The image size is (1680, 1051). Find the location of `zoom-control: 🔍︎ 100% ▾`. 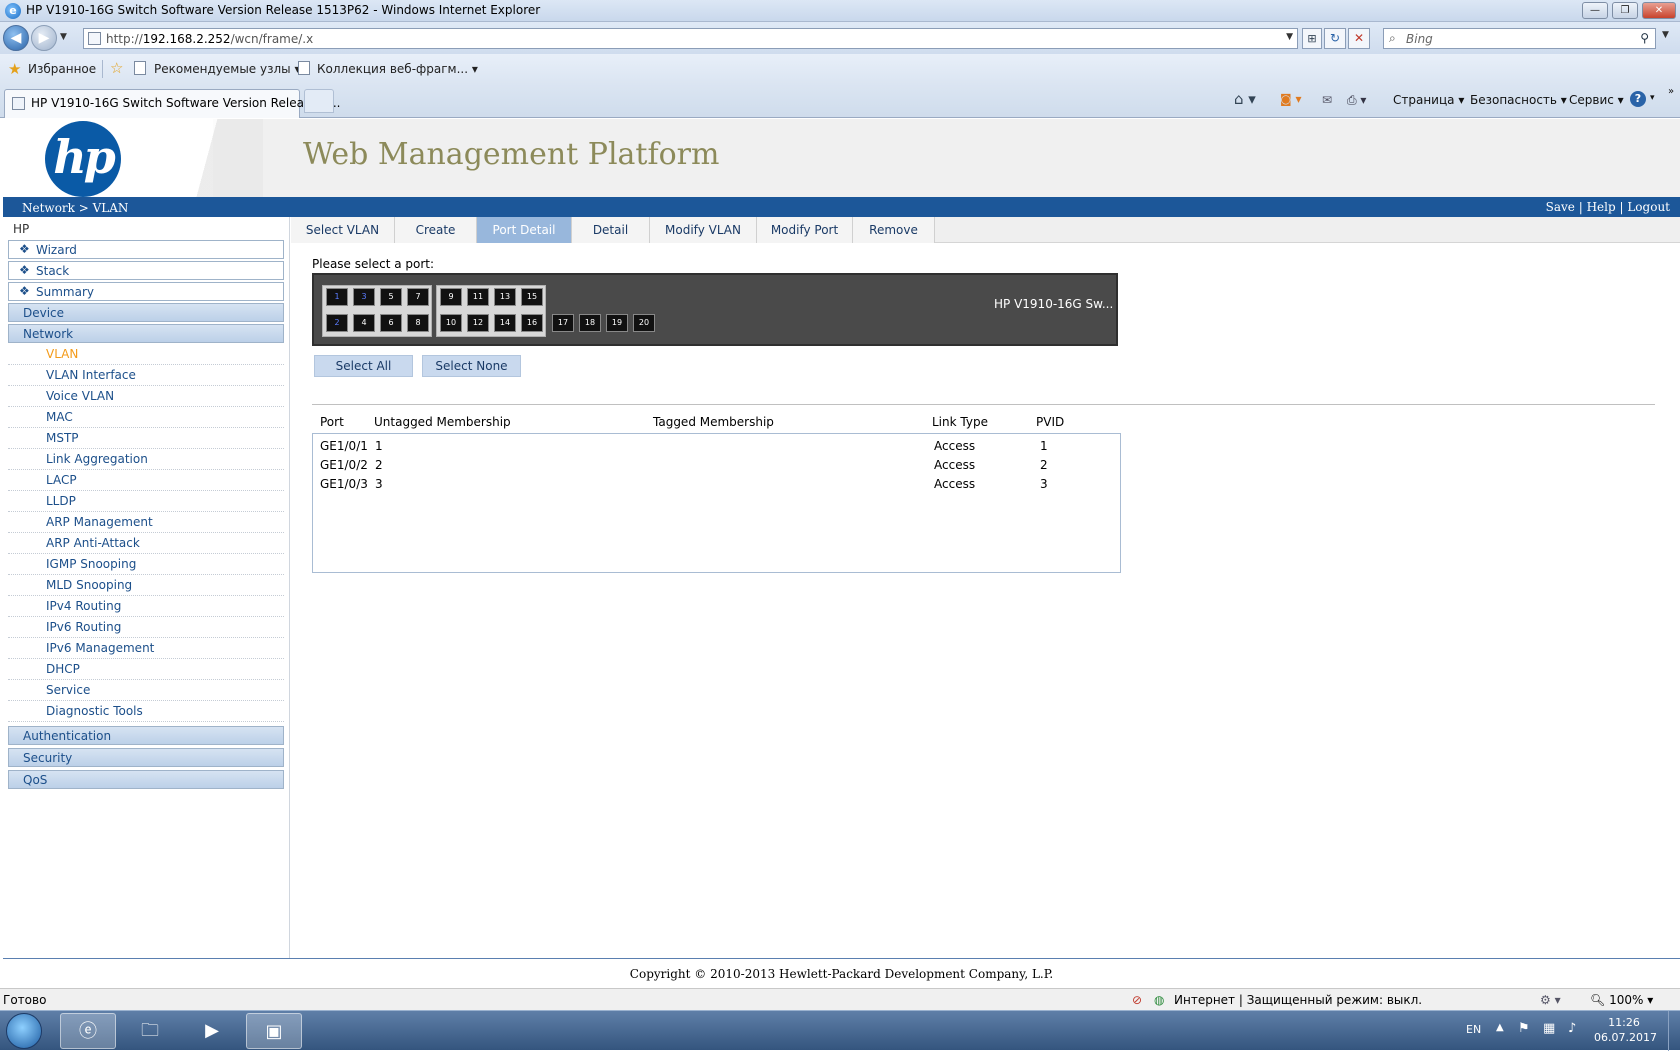

zoom-control: 🔍︎ 100% ▾ is located at coordinates (1621, 1000).